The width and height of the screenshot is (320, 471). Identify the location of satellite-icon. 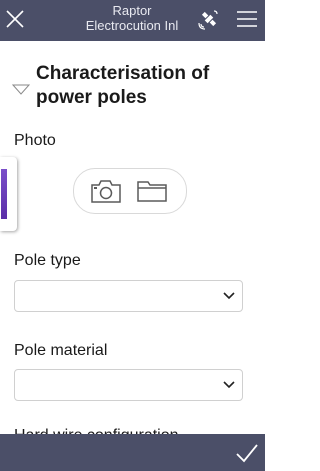
(208, 20).